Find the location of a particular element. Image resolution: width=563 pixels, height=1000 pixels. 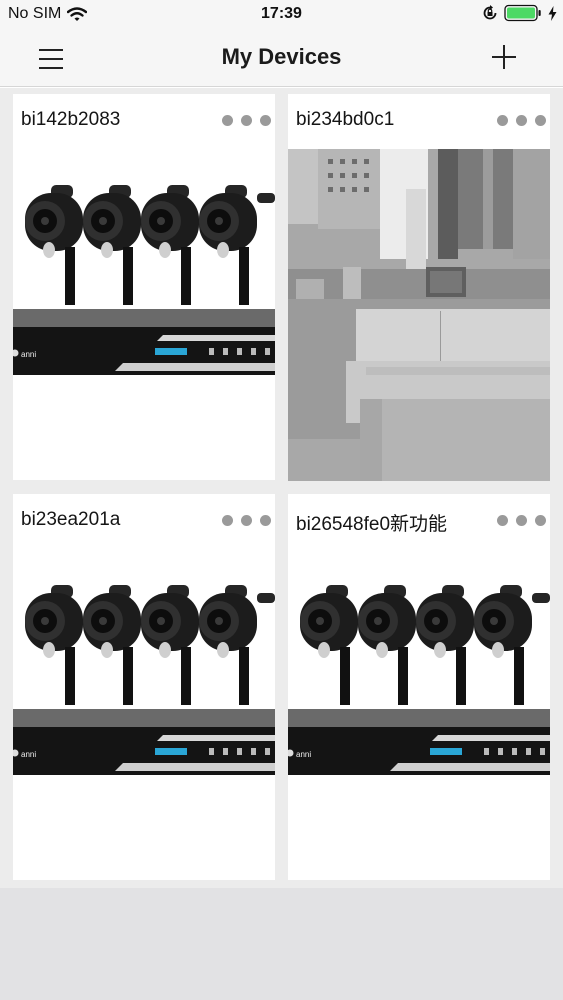

orientation-lock-icon is located at coordinates (490, 12).